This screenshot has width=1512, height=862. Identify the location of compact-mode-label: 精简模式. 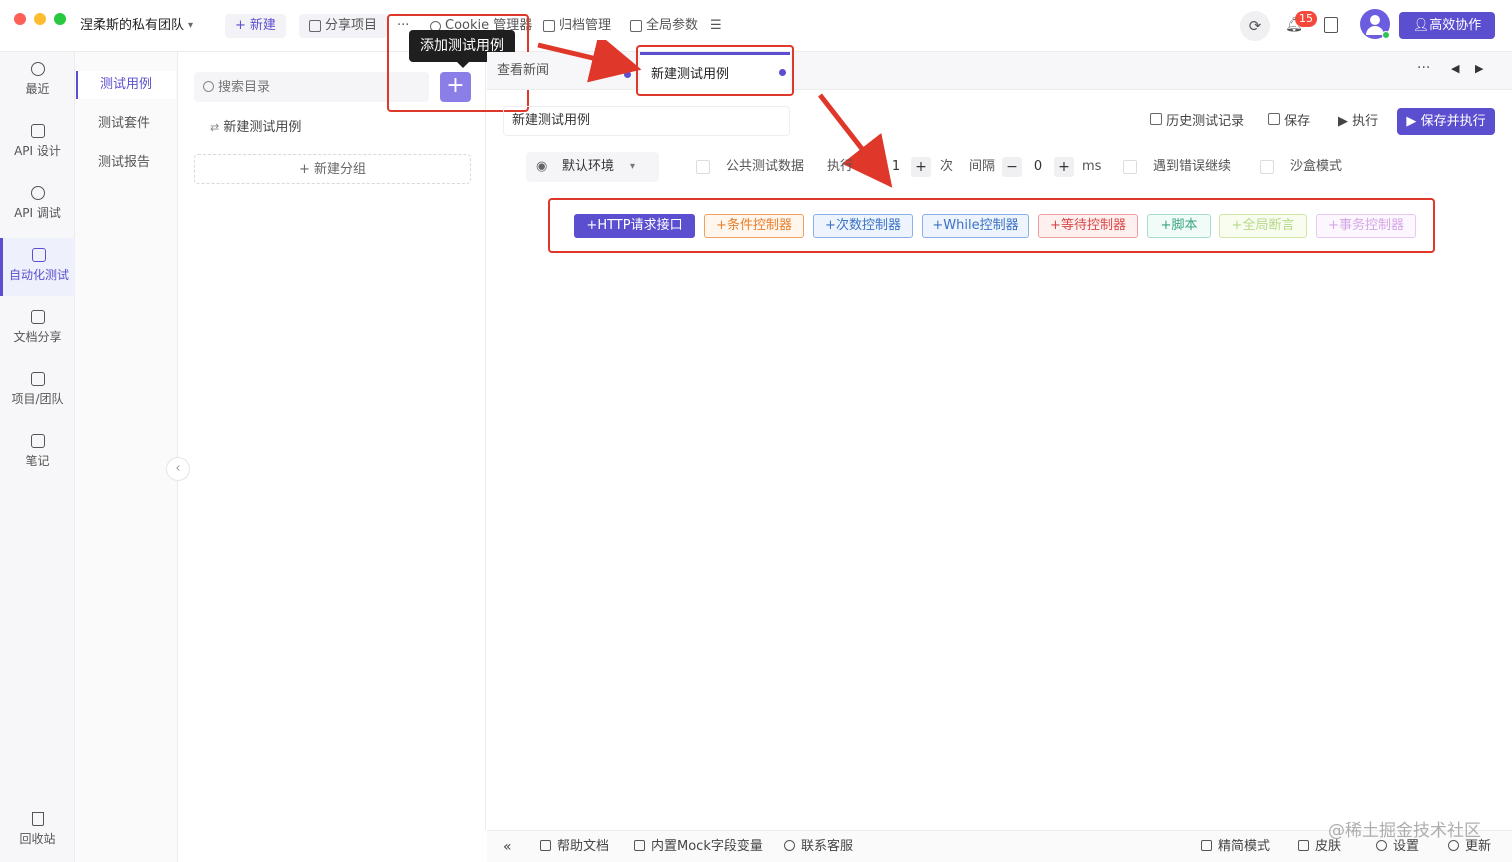
(1244, 846).